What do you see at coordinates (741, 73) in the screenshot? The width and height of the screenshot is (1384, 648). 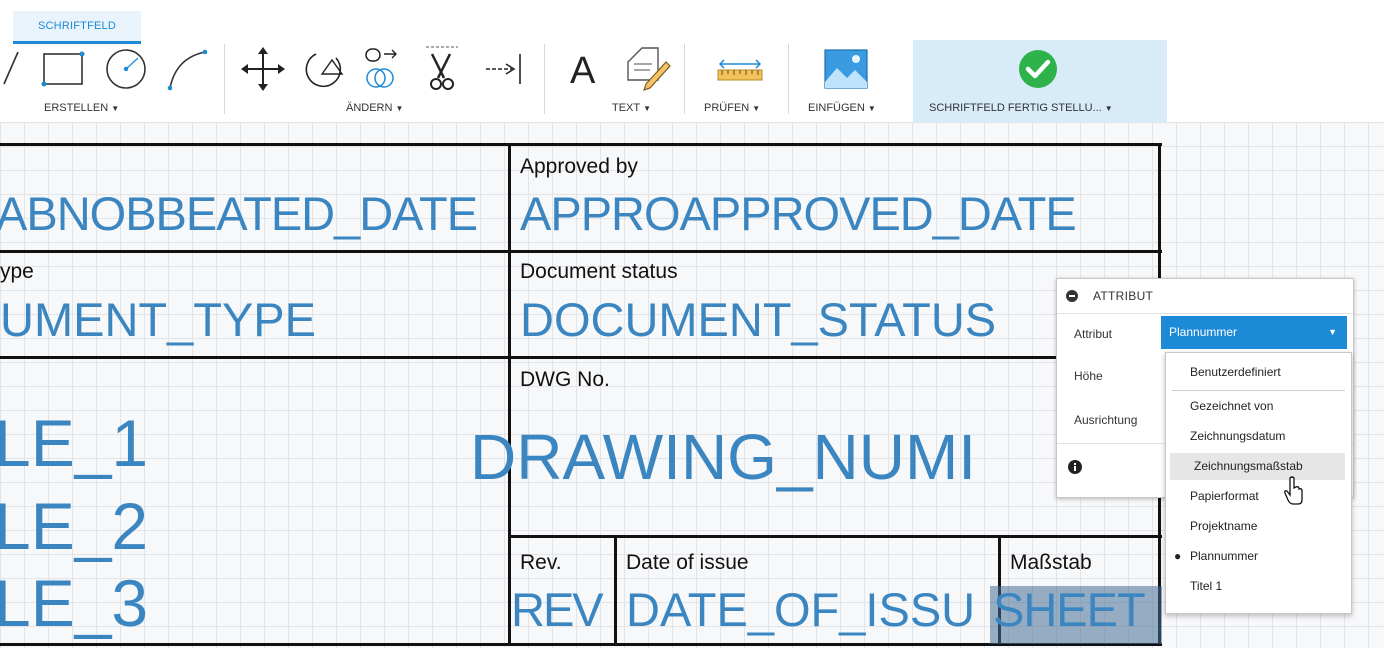 I see `measure-icon` at bounding box center [741, 73].